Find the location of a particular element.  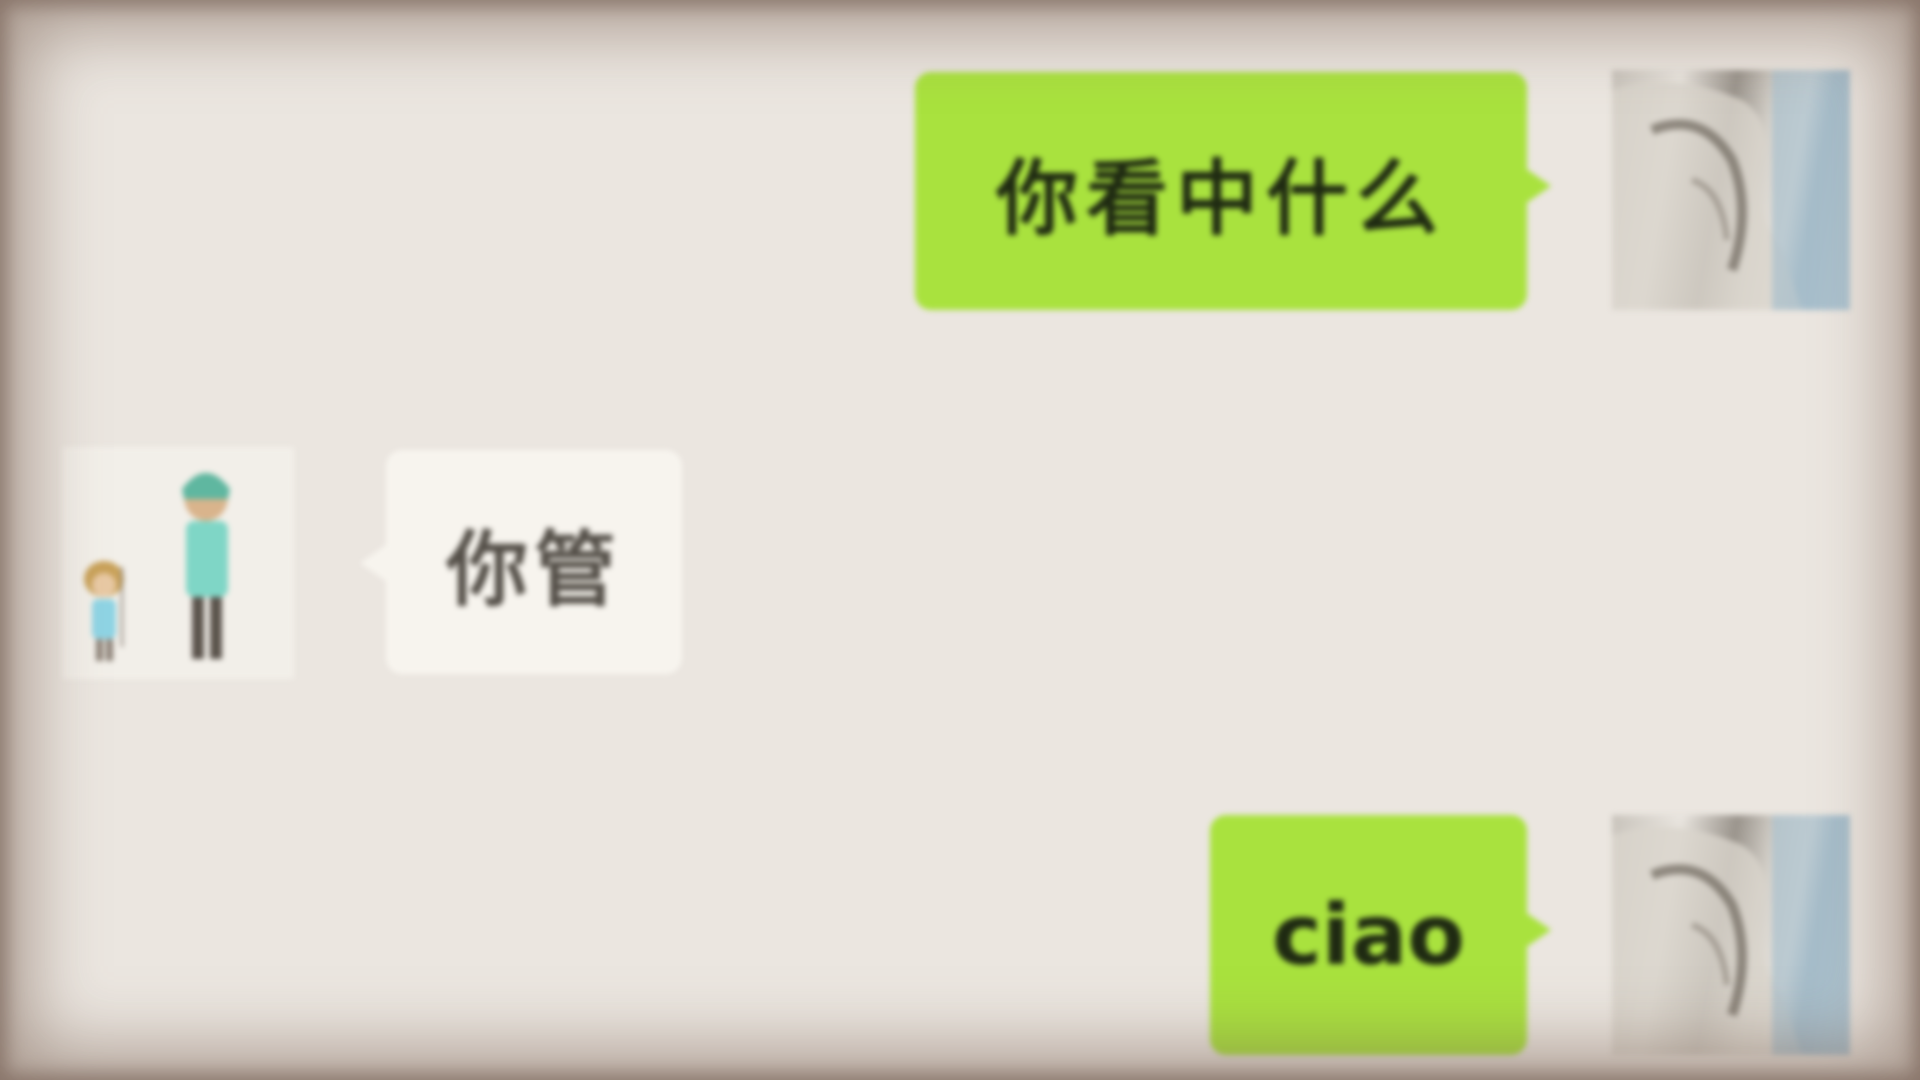

user-avatar-other is located at coordinates (178, 563).